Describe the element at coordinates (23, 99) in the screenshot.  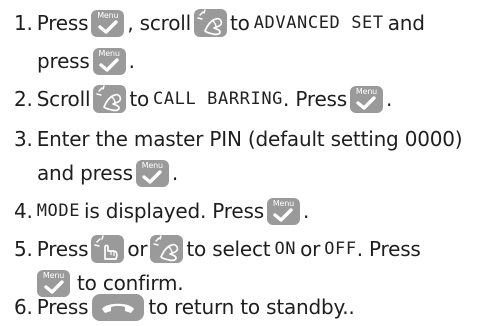
I see `step-number: 2.` at that location.